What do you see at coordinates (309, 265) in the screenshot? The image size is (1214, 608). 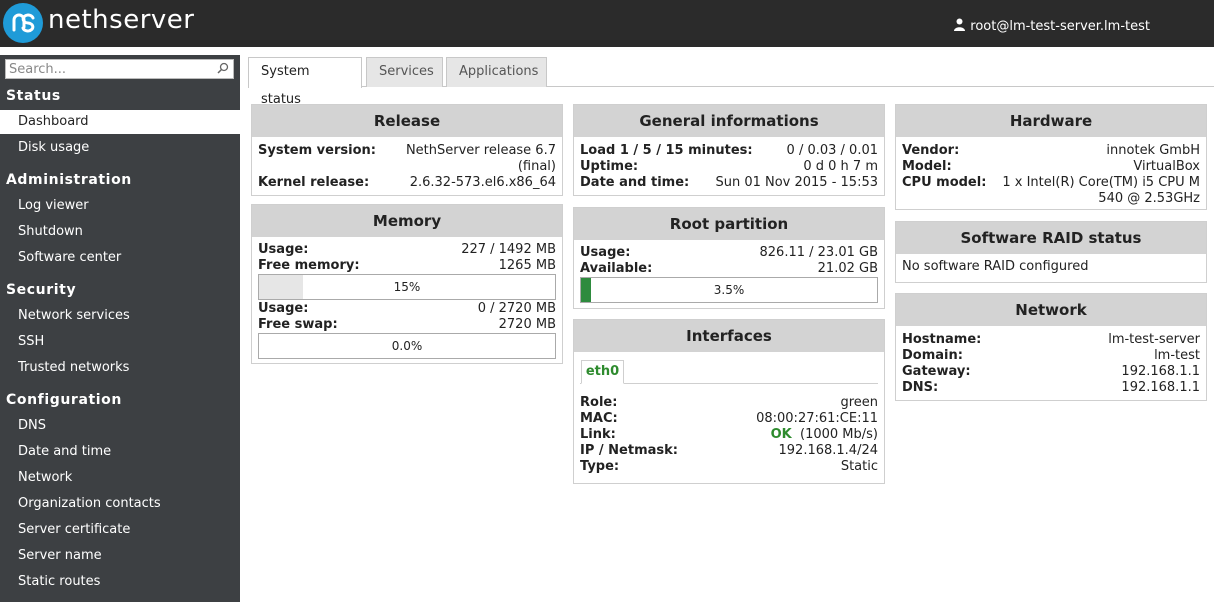 I see `free-memory-label: Free memory:` at bounding box center [309, 265].